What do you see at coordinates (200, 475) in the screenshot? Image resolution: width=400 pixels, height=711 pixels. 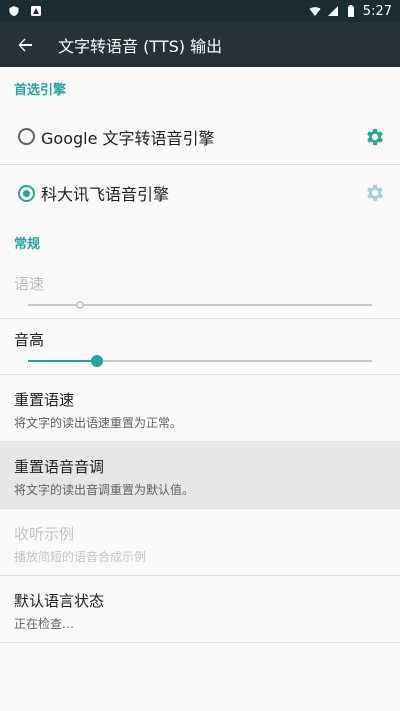 I see `reset-pitch-item: 重置语音音调 将文字的读出音调重置为默认值。` at bounding box center [200, 475].